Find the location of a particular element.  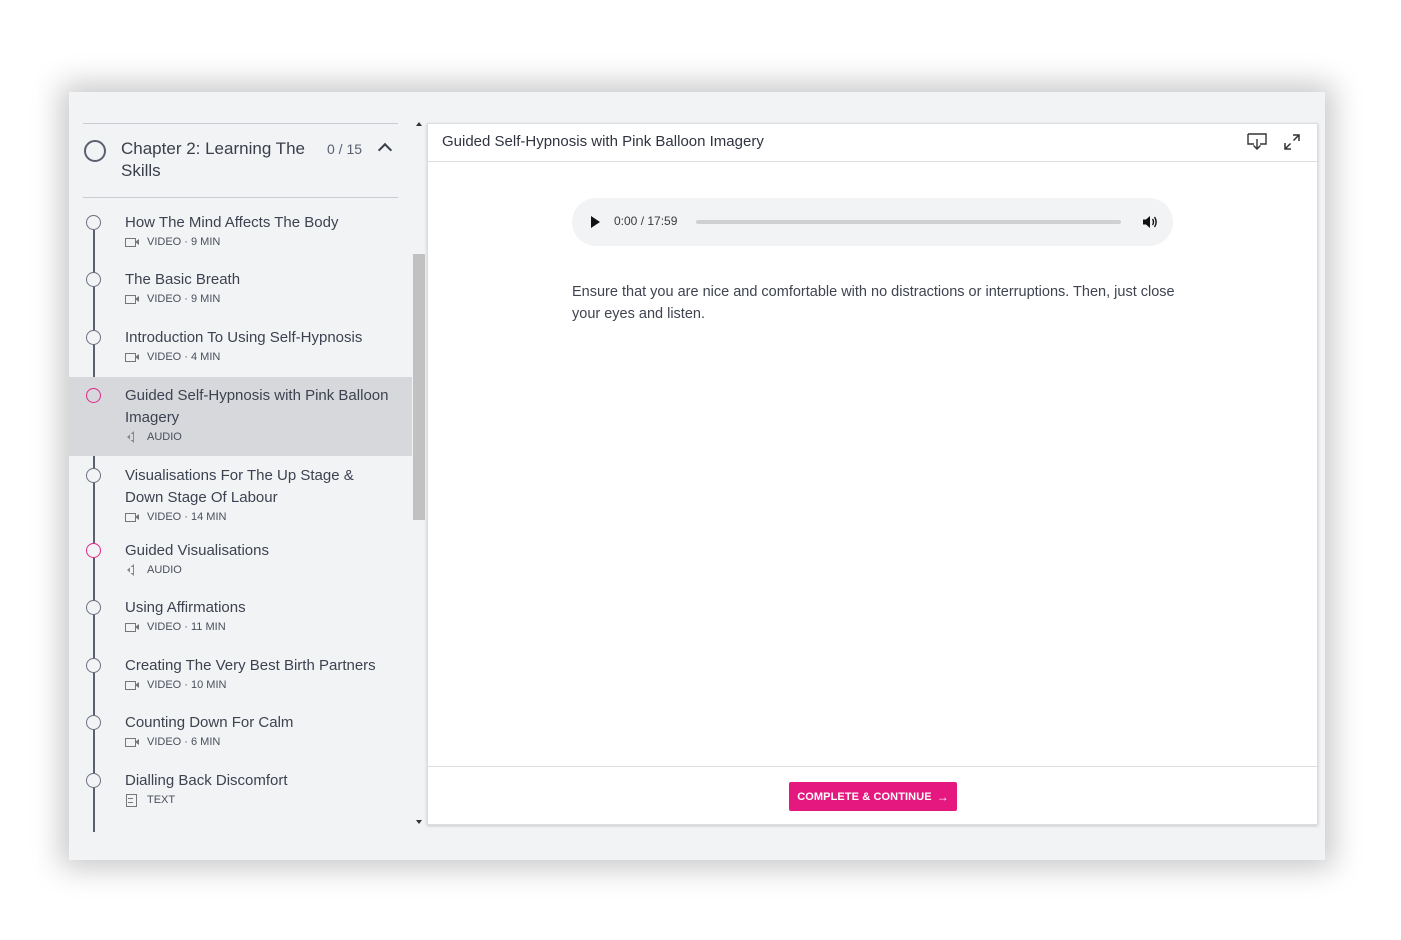

lesson-item-meta: VIDEO · 14 MIN is located at coordinates (175, 517).